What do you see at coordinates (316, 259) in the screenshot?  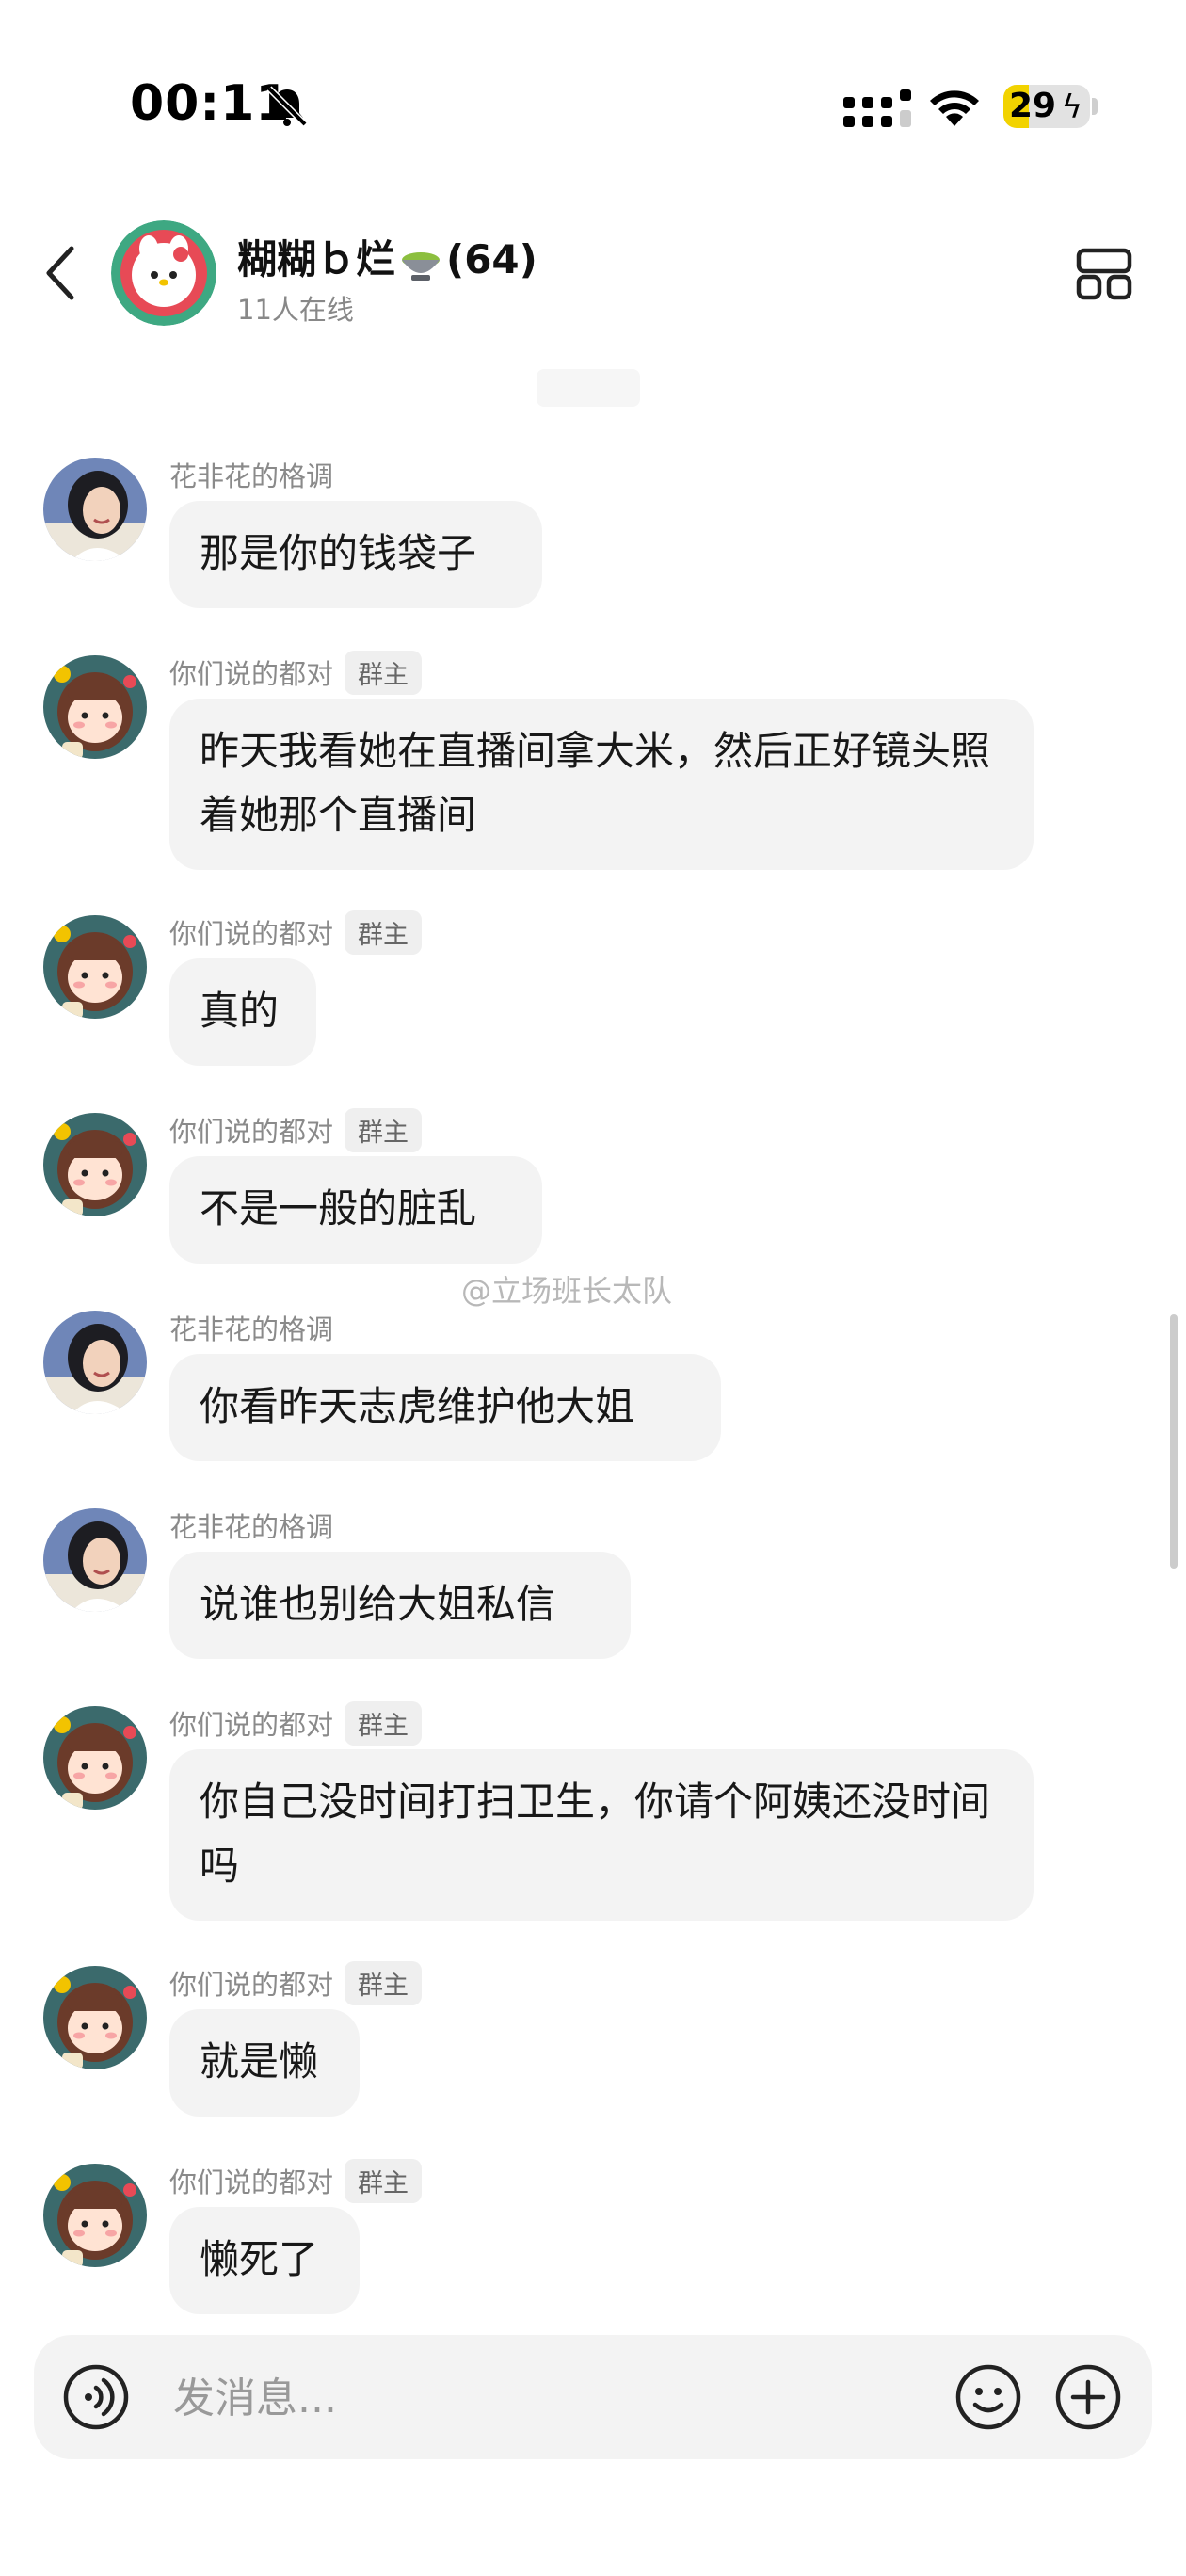 I see `group-name: 糊糊ｂ烂` at bounding box center [316, 259].